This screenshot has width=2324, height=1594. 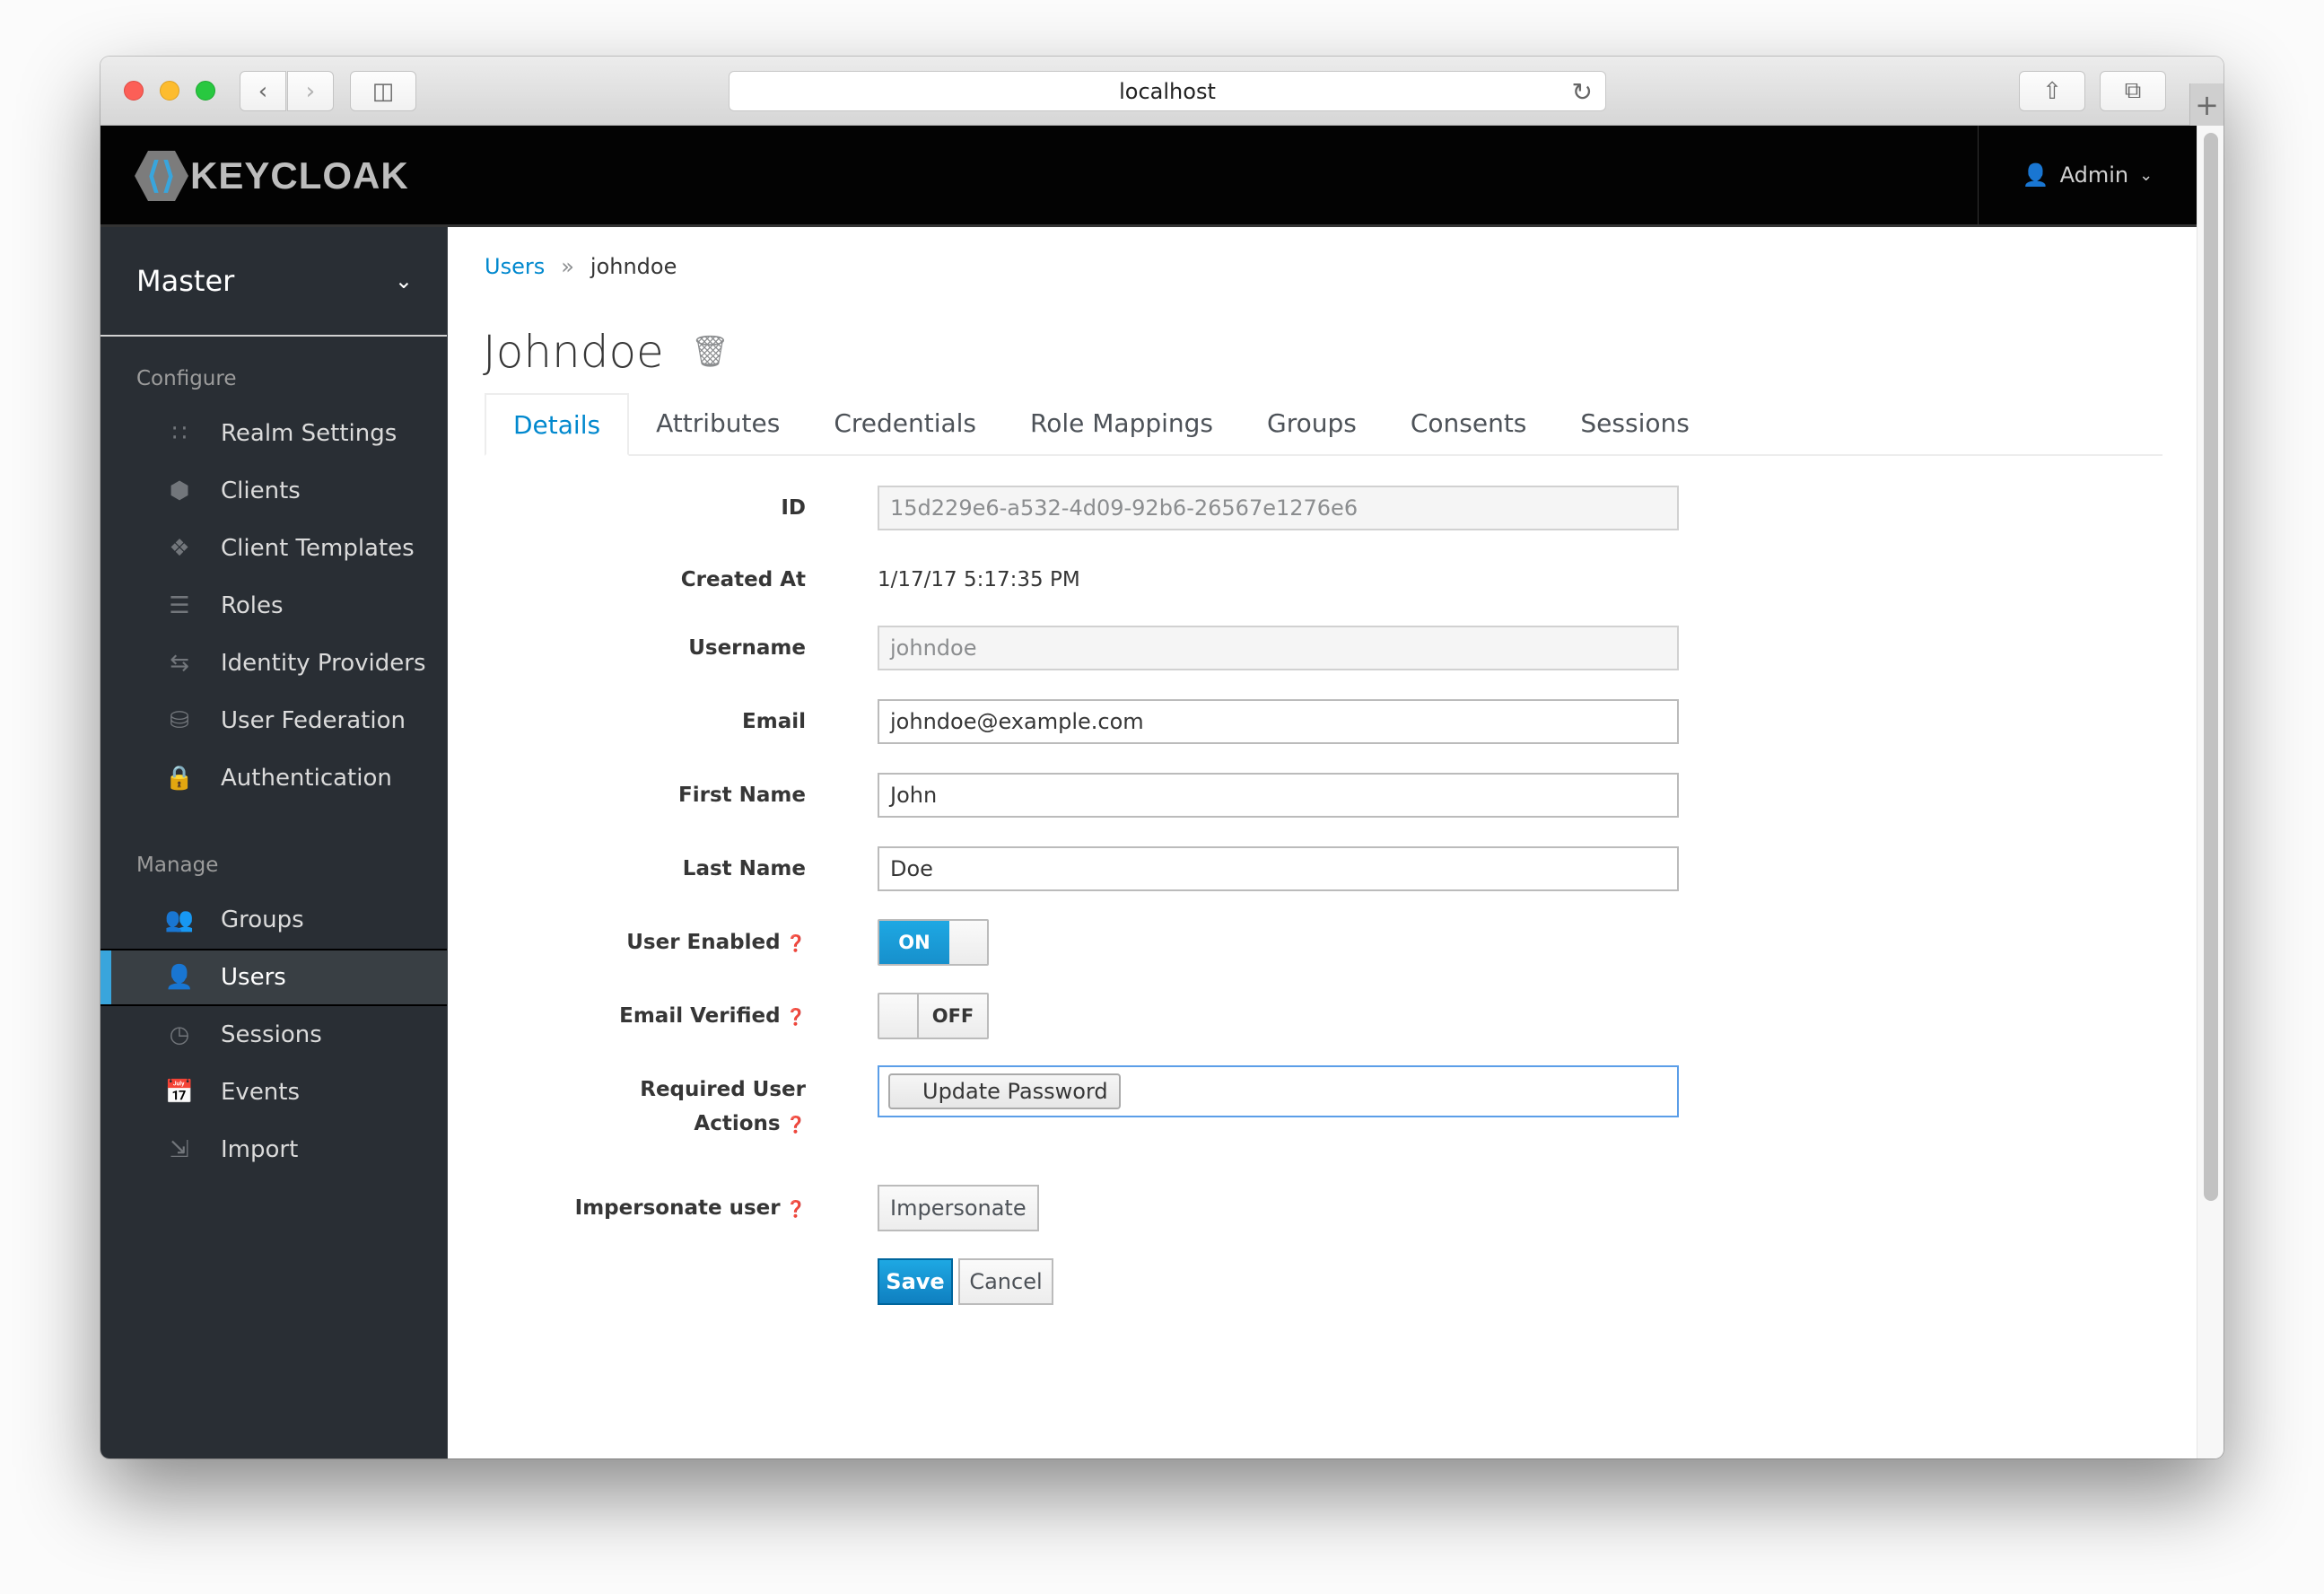 I want to click on required-actions-label: Required User Actions ❓, so click(x=628, y=1104).